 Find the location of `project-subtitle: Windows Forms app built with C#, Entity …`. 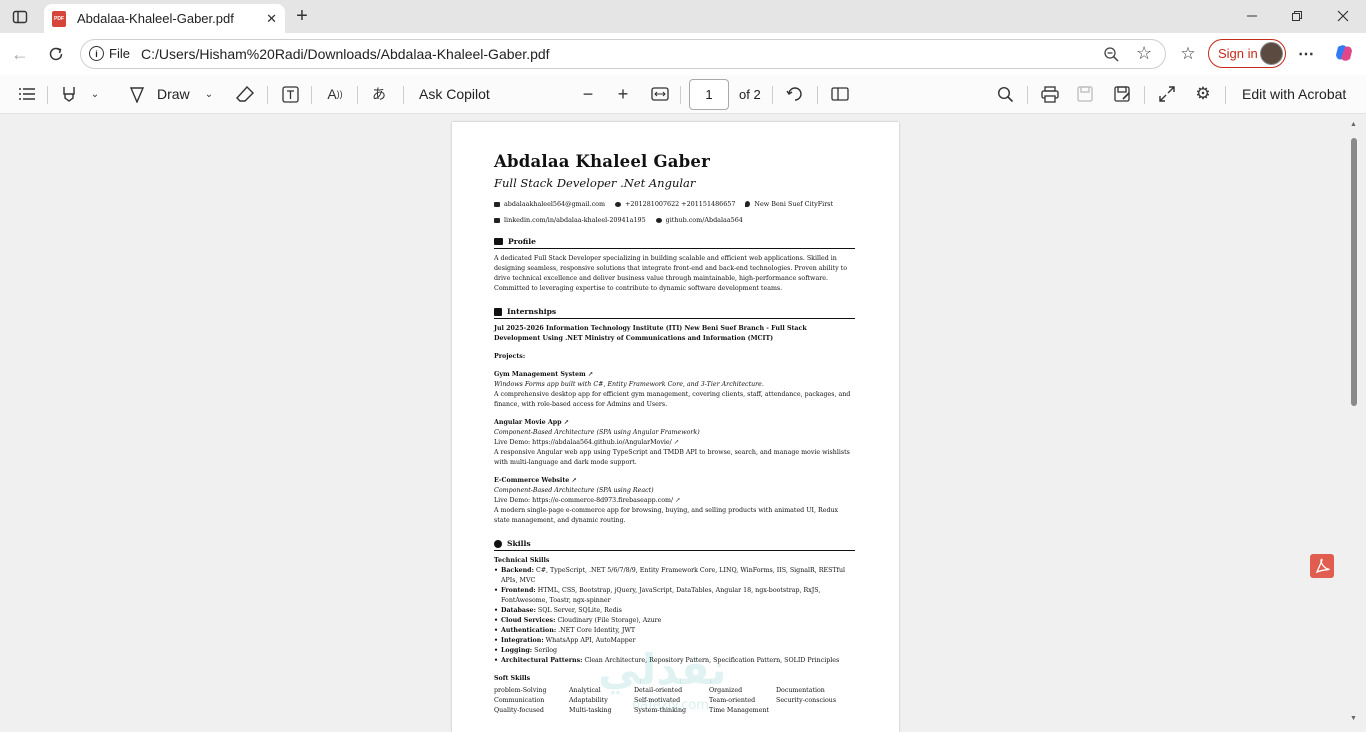

project-subtitle: Windows Forms app built with C#, Entity … is located at coordinates (629, 384).